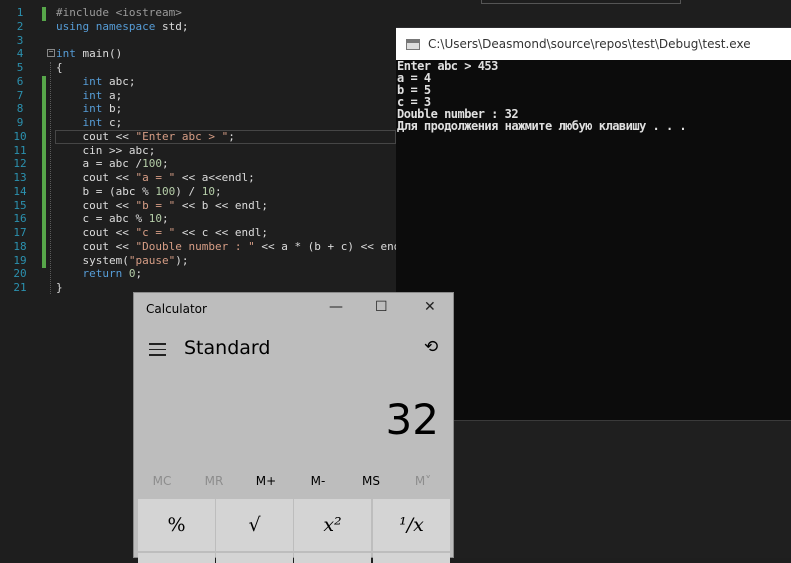 This screenshot has height=563, width=791. Describe the element at coordinates (593, 489) in the screenshot. I see `ide-panel` at that location.